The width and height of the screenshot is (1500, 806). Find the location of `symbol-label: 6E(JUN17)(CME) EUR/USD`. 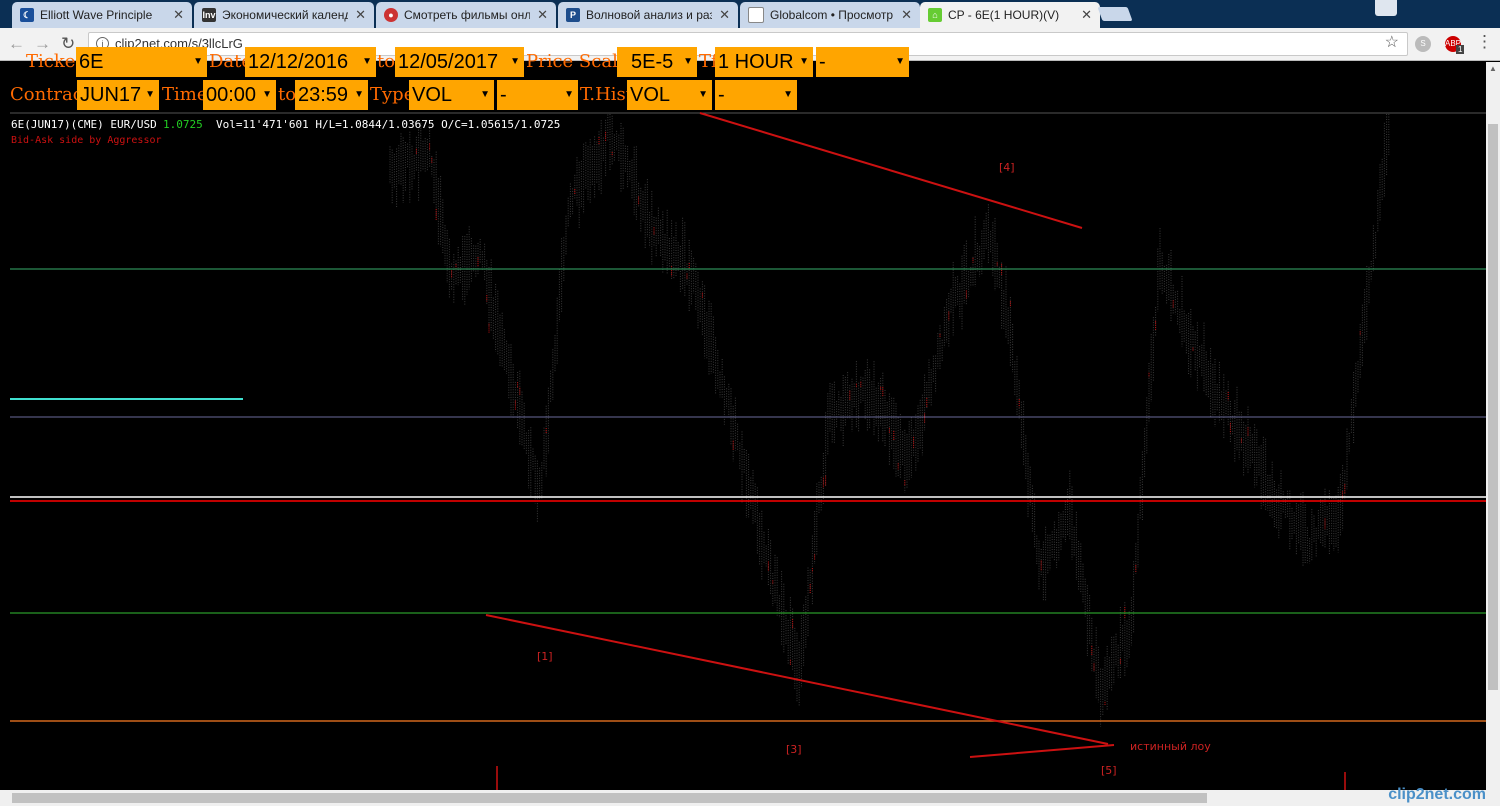

symbol-label: 6E(JUN17)(CME) EUR/USD is located at coordinates (84, 124).